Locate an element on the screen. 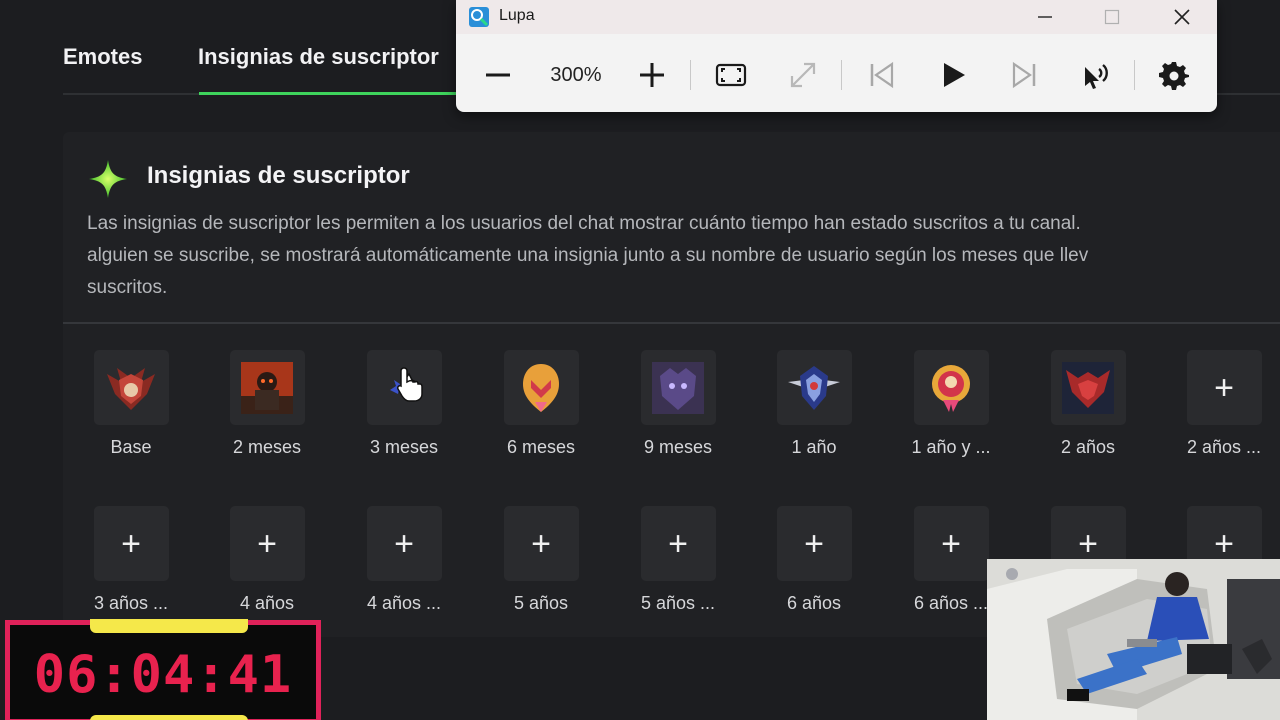 Image resolution: width=1280 pixels, height=720 pixels. close-button is located at coordinates (1182, 17).